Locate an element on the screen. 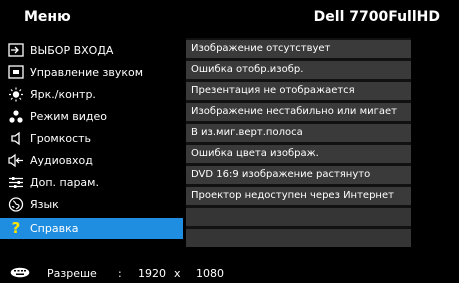 The image size is (459, 283). menu-item-label: Ярк./контр. is located at coordinates (63, 94).